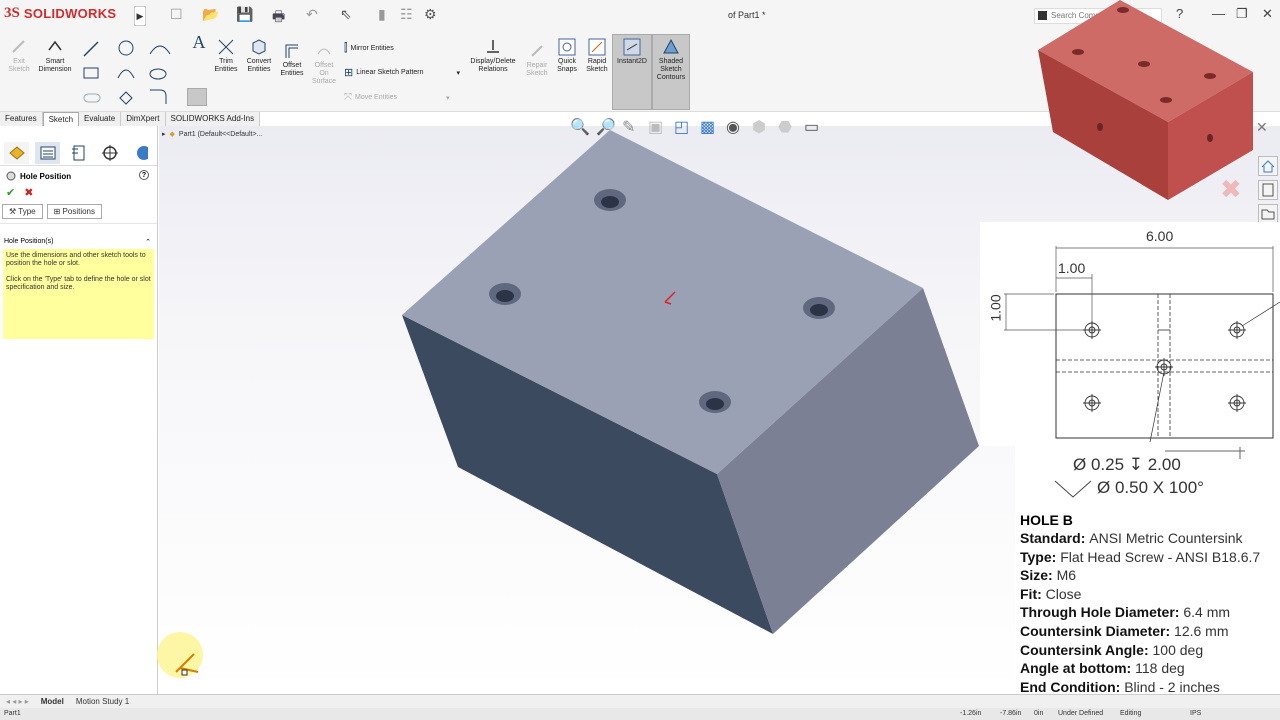  Describe the element at coordinates (140, 16) in the screenshot. I see `menu-expand-arrow: ▶` at that location.